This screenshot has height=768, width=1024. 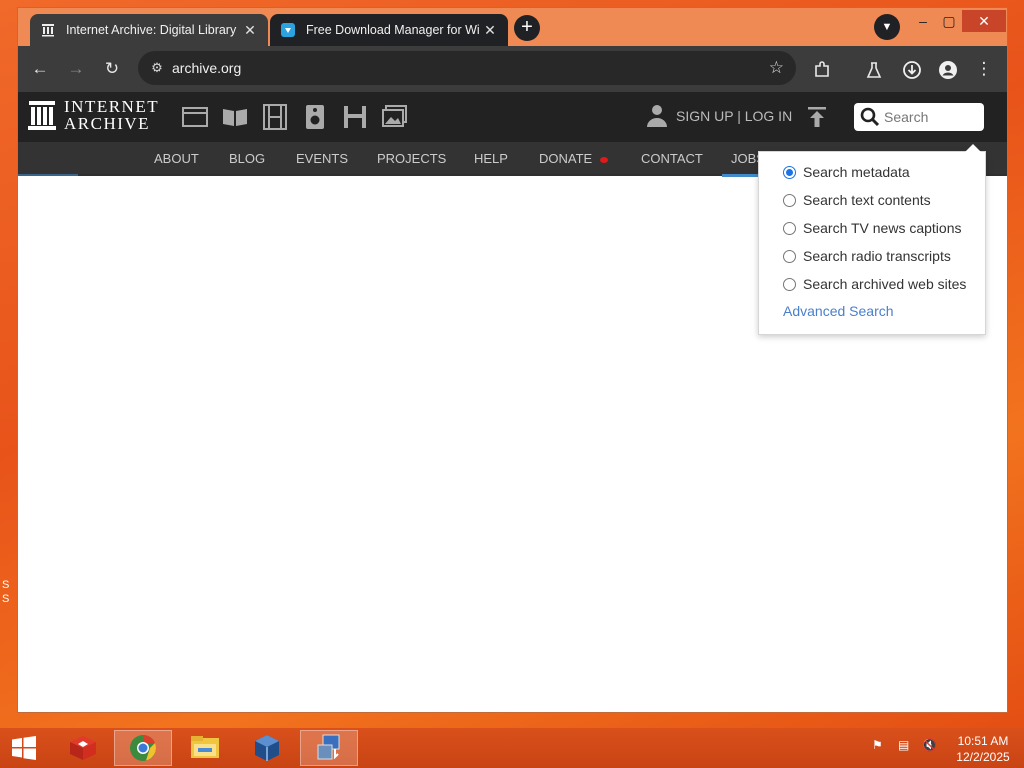 What do you see at coordinates (6, 592) in the screenshot?
I see `desktop-icon-labels: S S` at bounding box center [6, 592].